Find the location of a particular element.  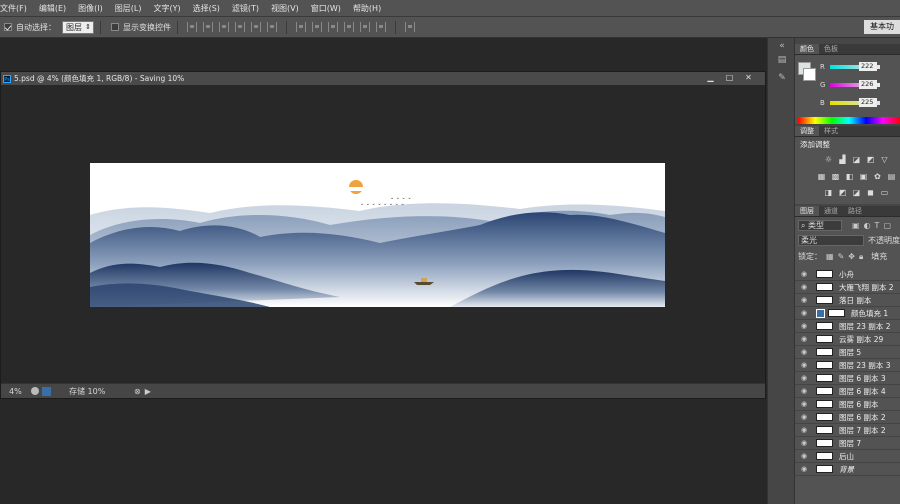

layer-row-selected: ◉ 颜色填充 1 is located at coordinates (847, 313).